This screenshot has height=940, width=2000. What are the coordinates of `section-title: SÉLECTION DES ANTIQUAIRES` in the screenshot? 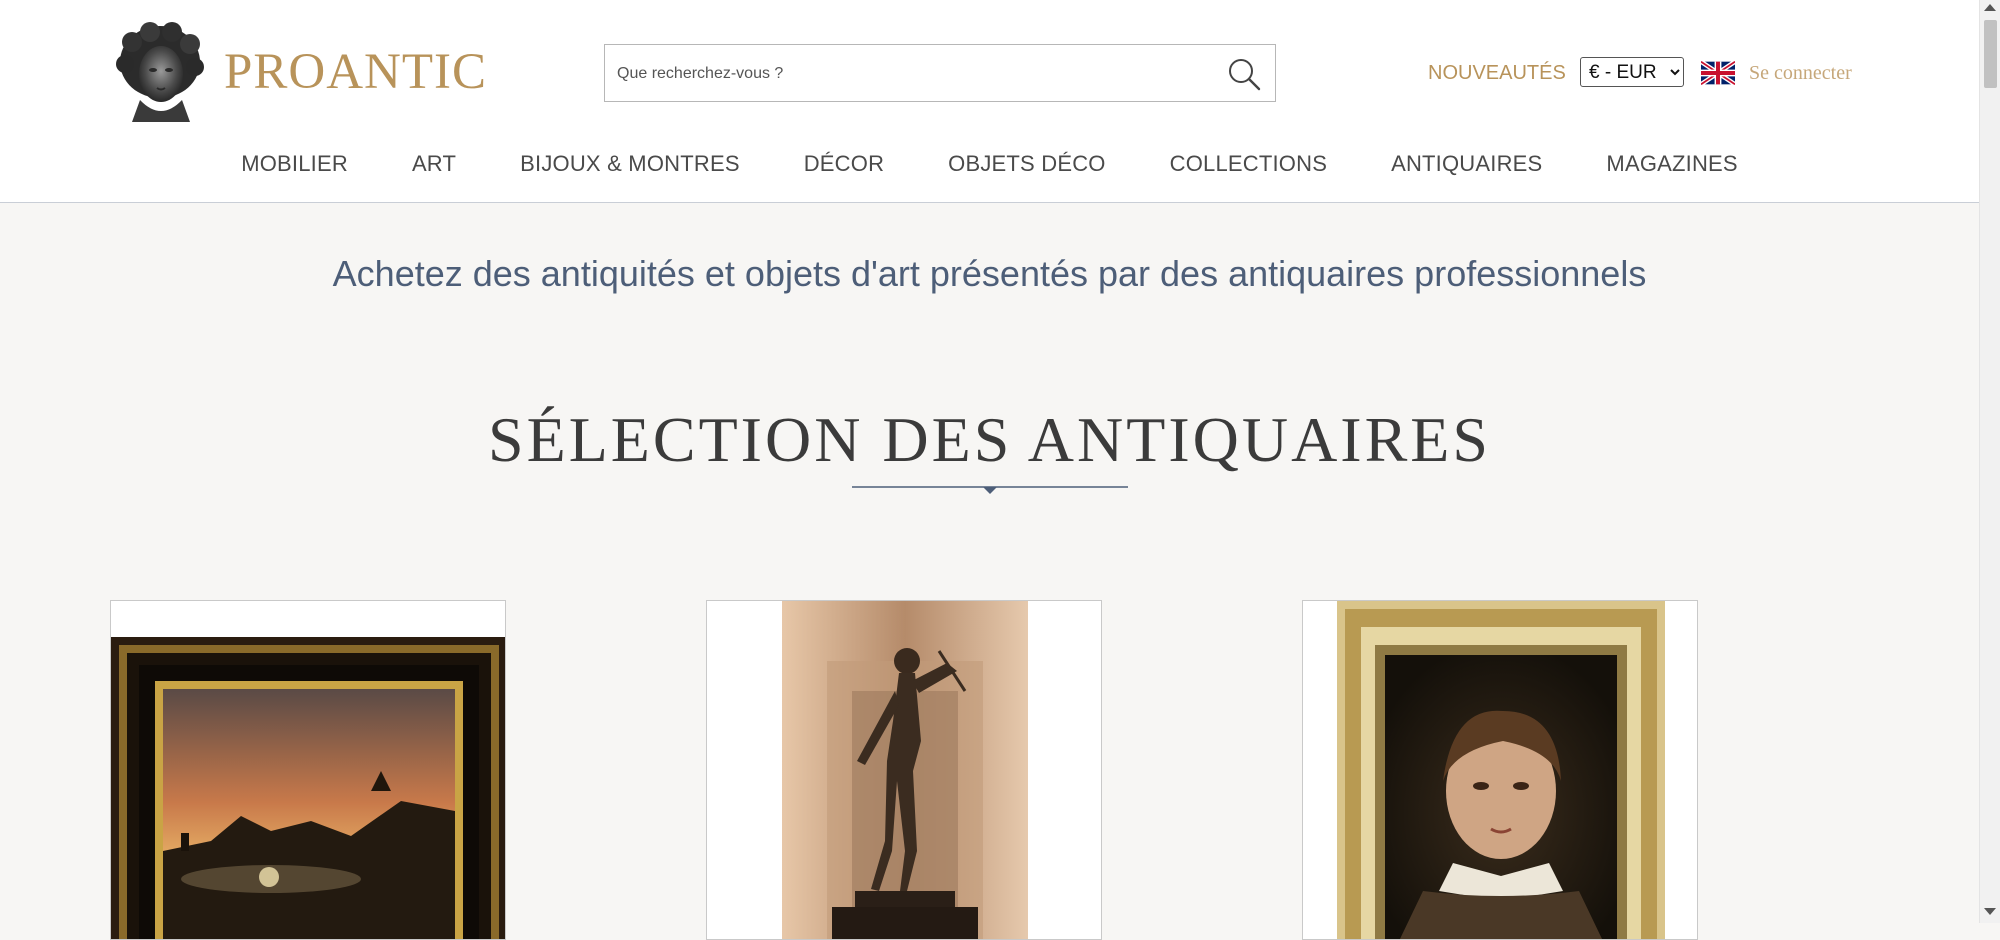 It's located at (989, 439).